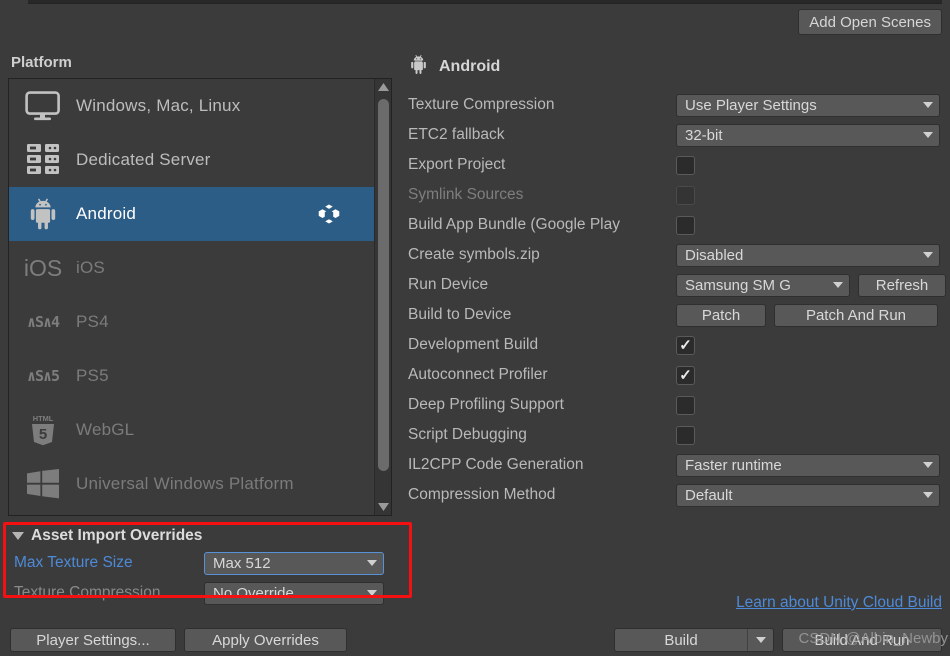  Describe the element at coordinates (685, 345) in the screenshot. I see `checkbox-development-build: ✓` at that location.